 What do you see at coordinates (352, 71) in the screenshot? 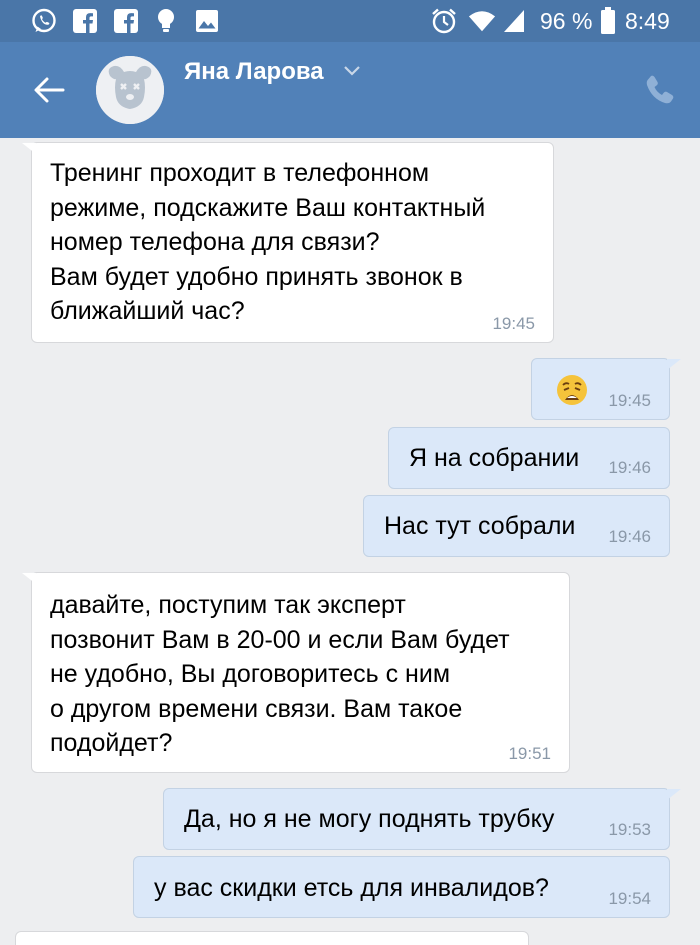
I see `chevron-down-icon` at bounding box center [352, 71].